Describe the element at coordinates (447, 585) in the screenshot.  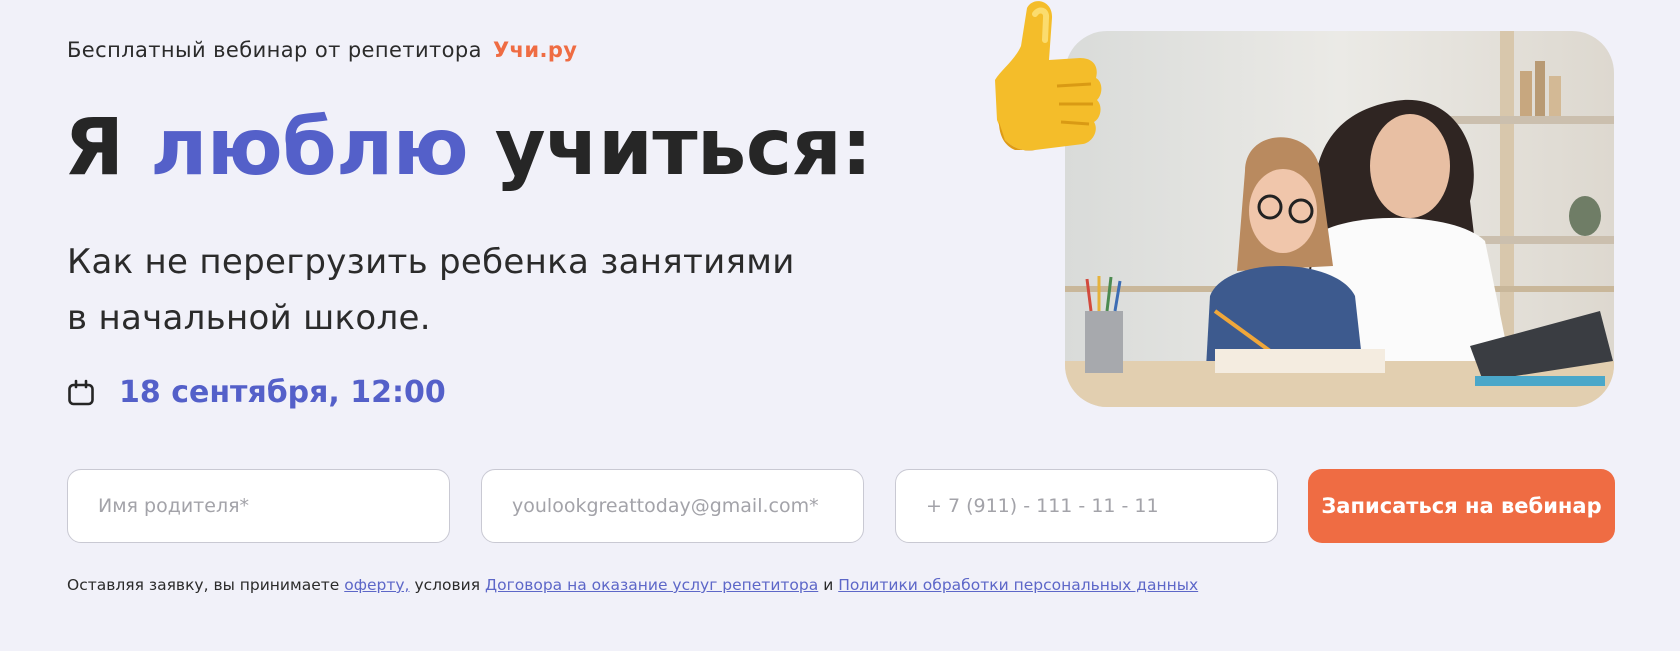
I see `legal-middle: условия` at that location.